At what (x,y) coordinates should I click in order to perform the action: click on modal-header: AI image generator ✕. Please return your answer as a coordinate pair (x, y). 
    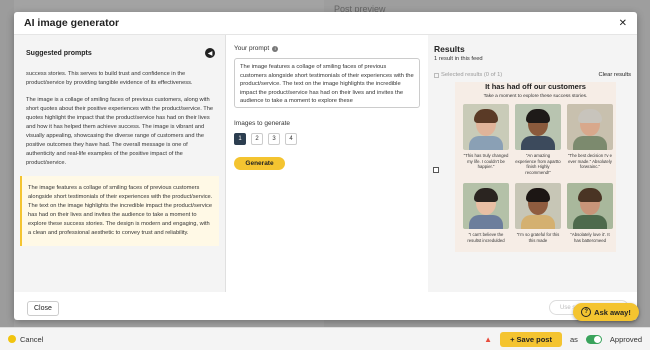
    Looking at the image, I should click on (325, 23).